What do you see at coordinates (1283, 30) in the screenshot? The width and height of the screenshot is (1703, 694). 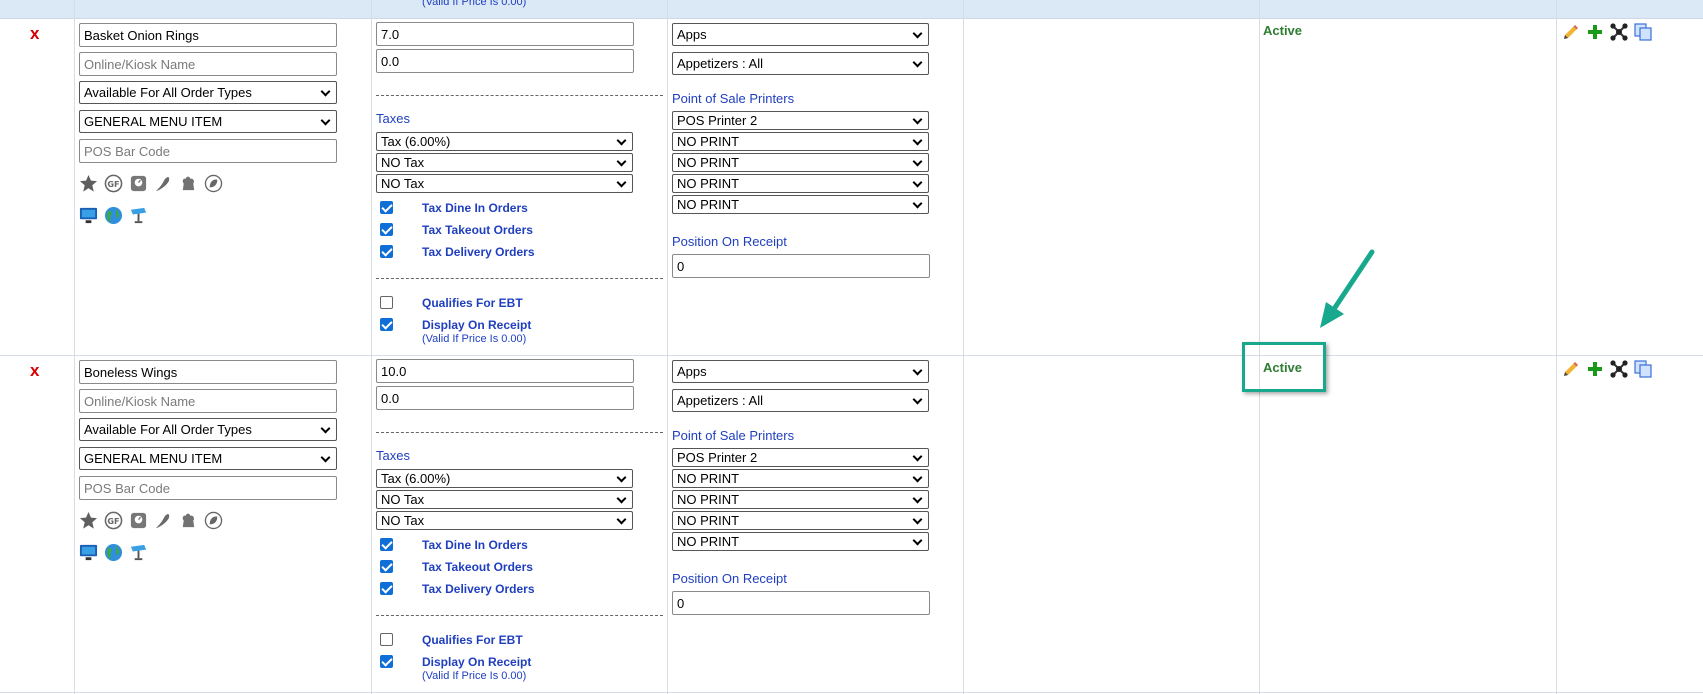 I see `status-badge: Active` at bounding box center [1283, 30].